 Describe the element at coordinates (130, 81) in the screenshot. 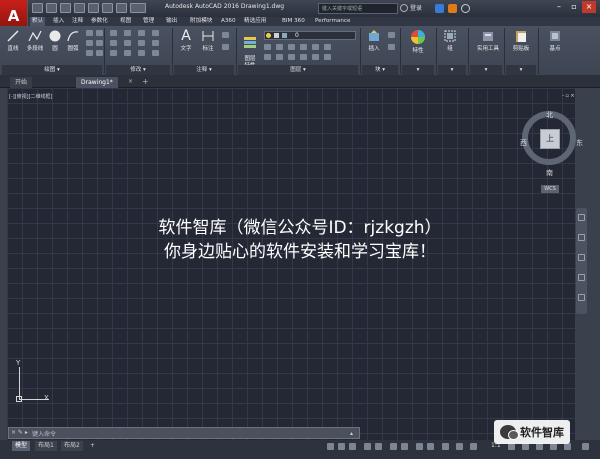

I see `close-tab-icon: ×` at that location.